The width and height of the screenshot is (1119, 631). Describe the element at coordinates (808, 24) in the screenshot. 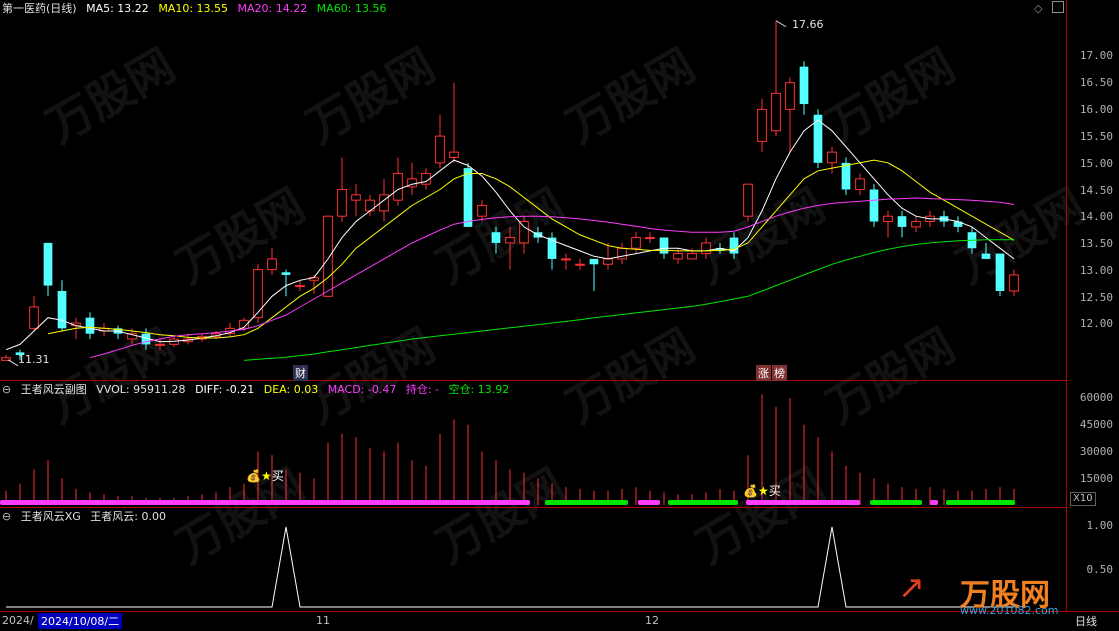

I see `high-price-label: 17.66` at that location.